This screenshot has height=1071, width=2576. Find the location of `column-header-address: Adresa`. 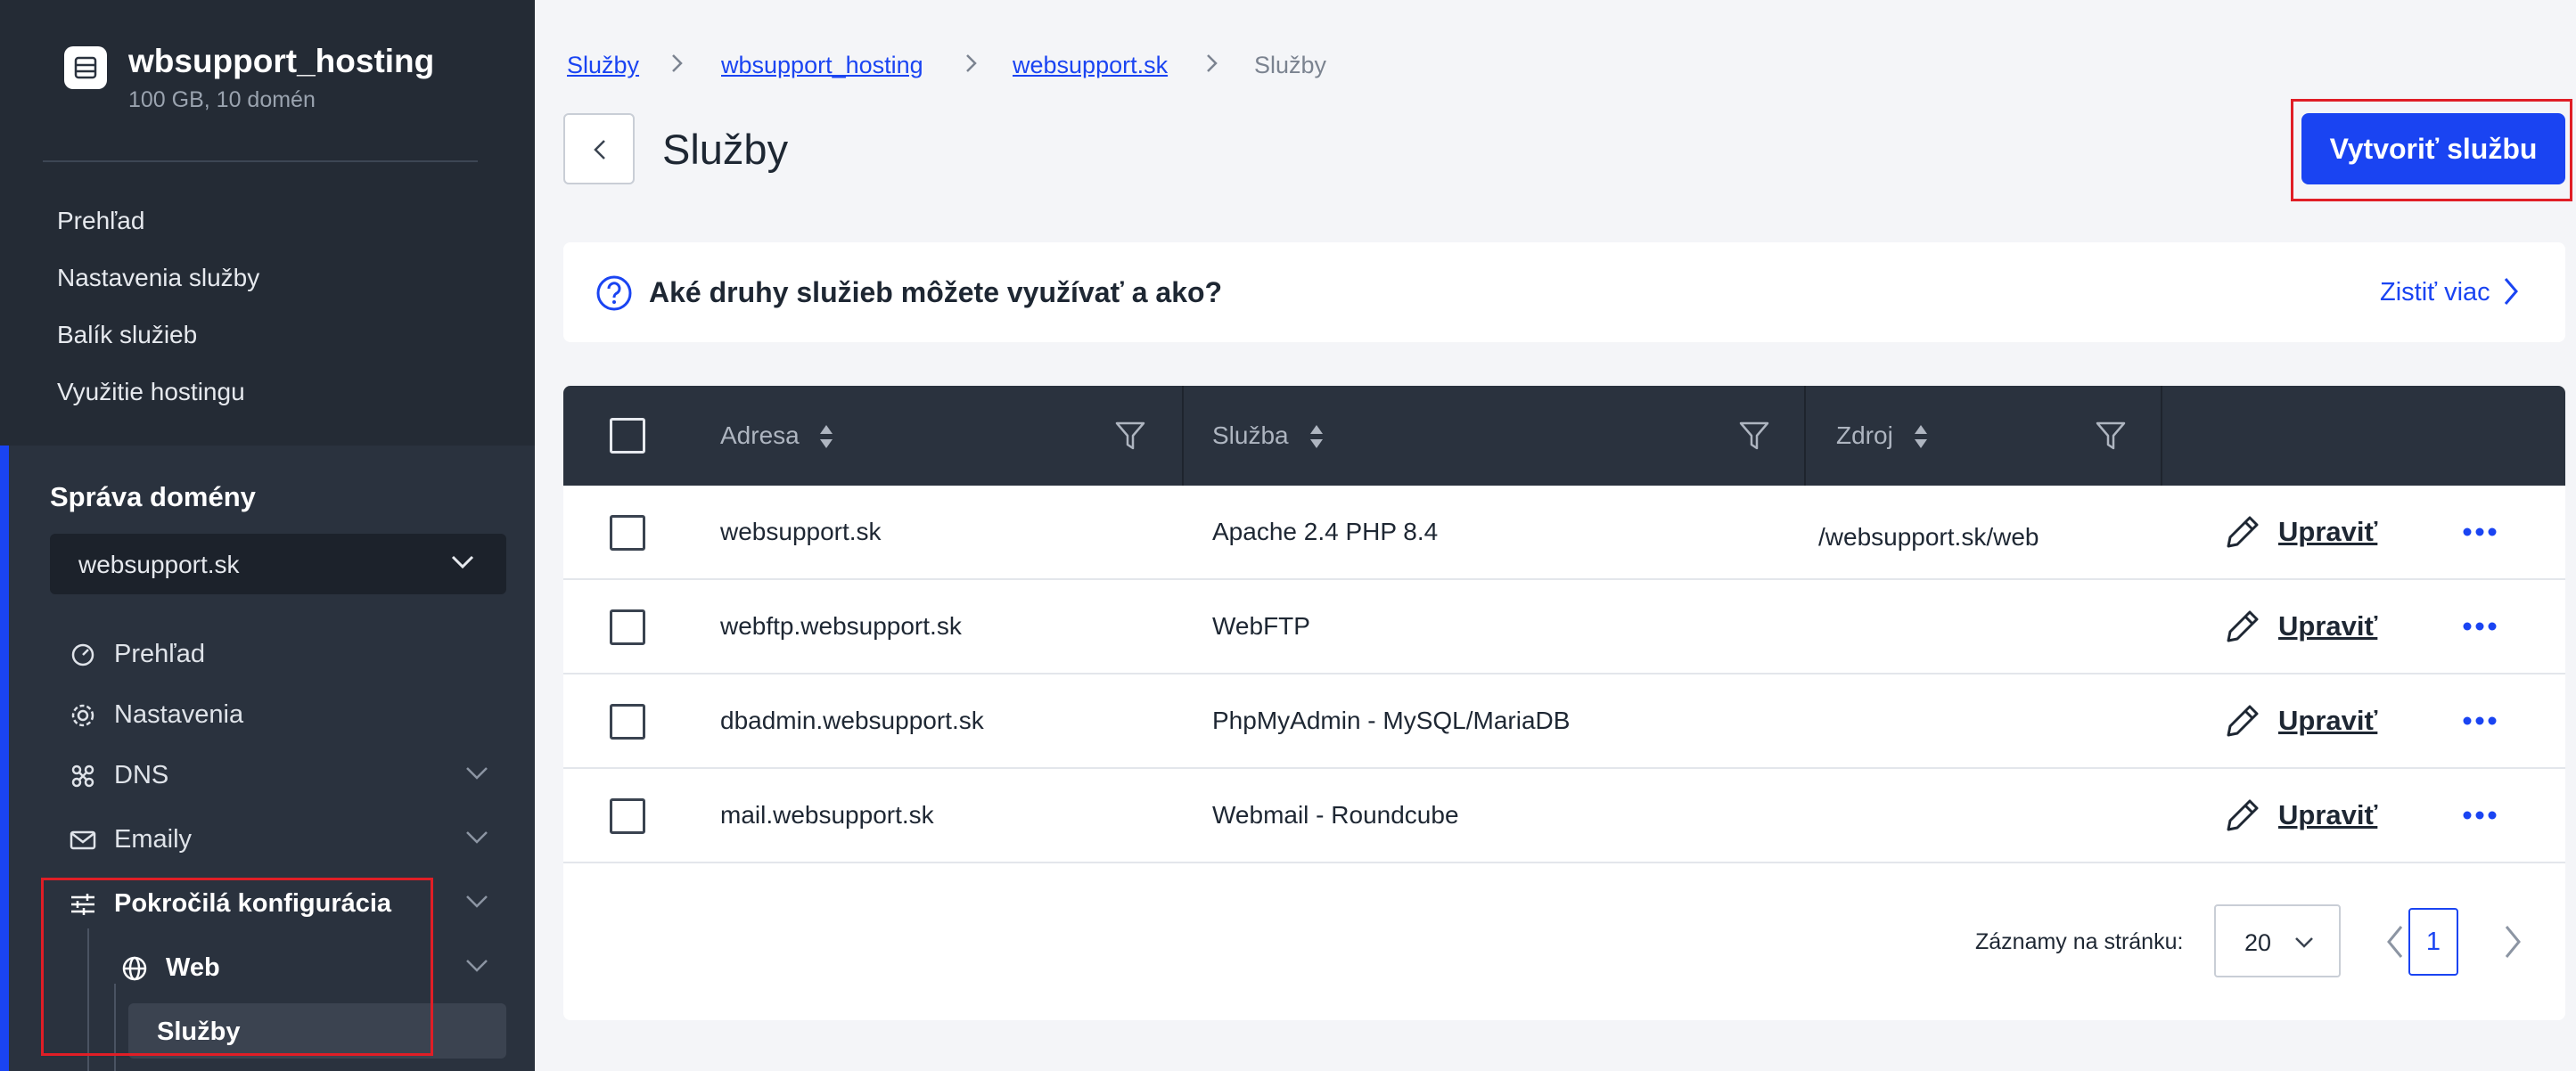

column-header-address: Adresa is located at coordinates (760, 435).